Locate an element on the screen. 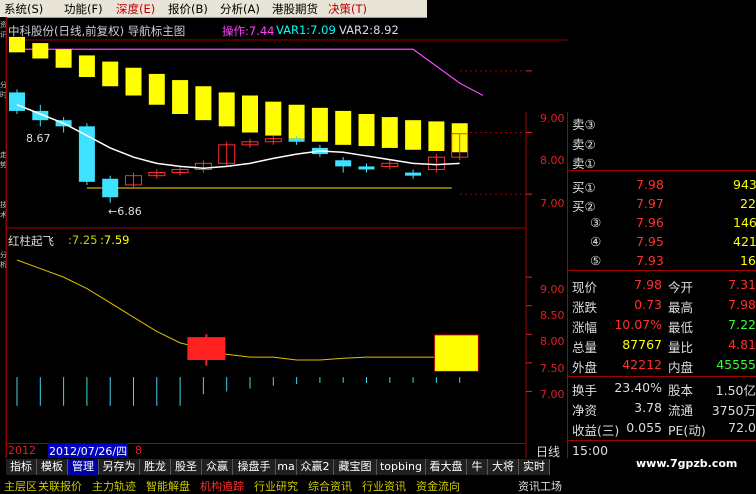 This screenshot has width=756, height=494. buy-1-label: 买① is located at coordinates (584, 187).